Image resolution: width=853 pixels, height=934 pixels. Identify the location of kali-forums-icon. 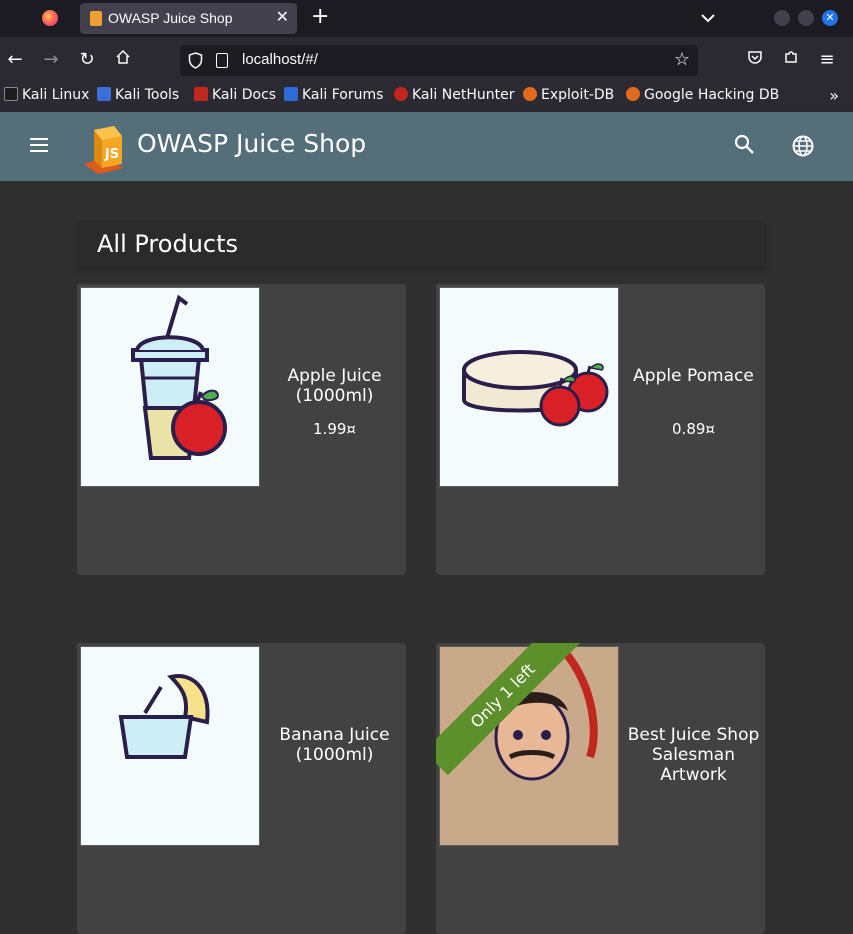
(291, 94).